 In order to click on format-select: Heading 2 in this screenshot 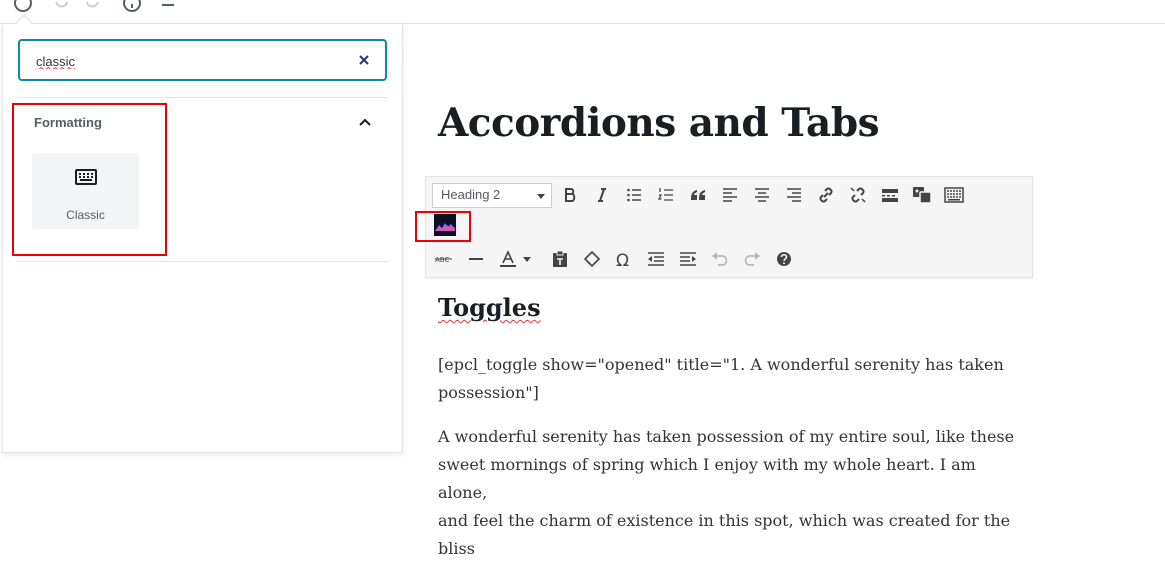, I will do `click(492, 195)`.